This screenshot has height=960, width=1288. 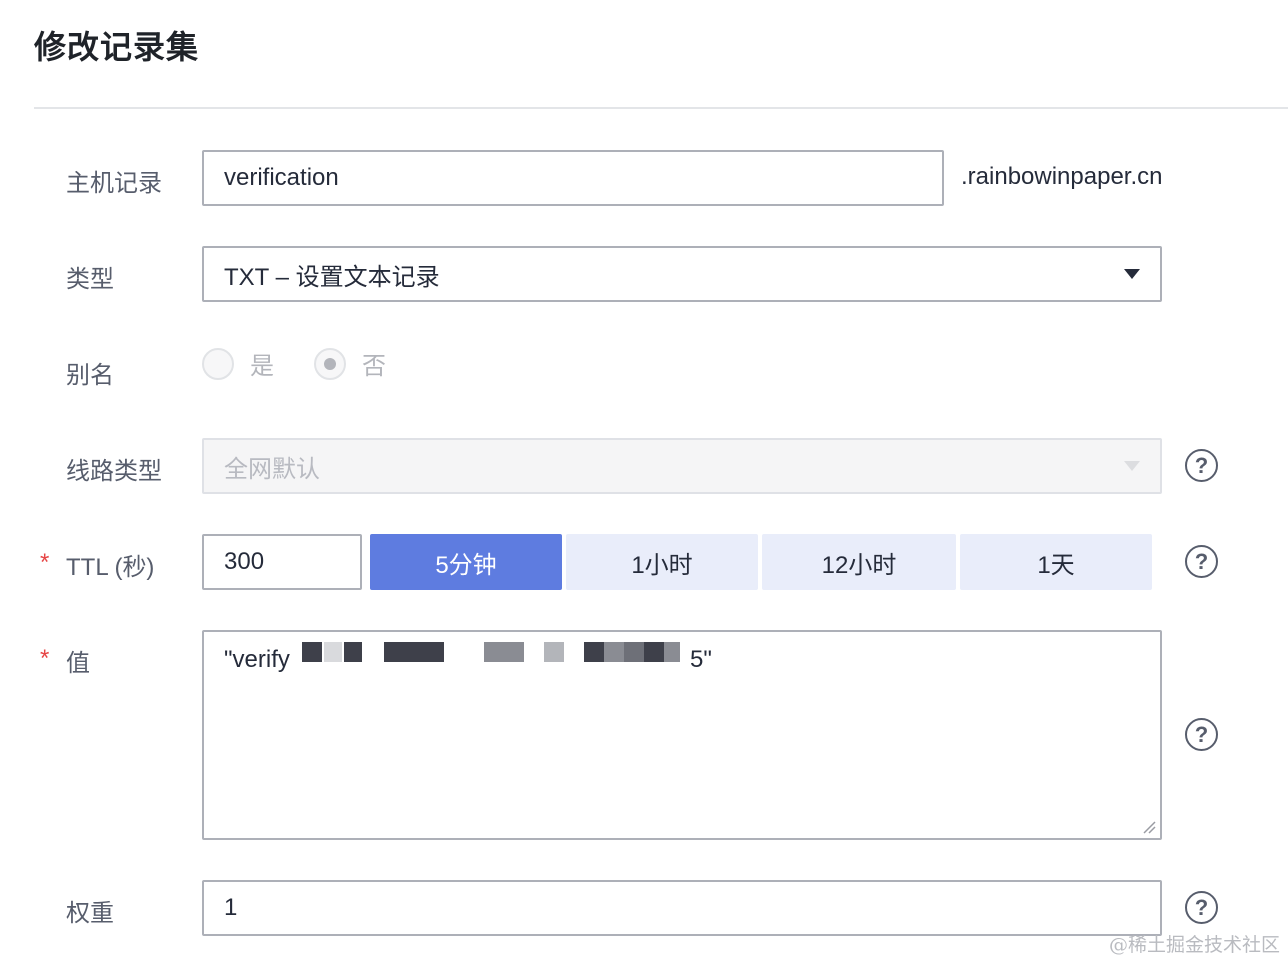 What do you see at coordinates (1201, 907) in the screenshot?
I see `weight-help-icon: ?` at bounding box center [1201, 907].